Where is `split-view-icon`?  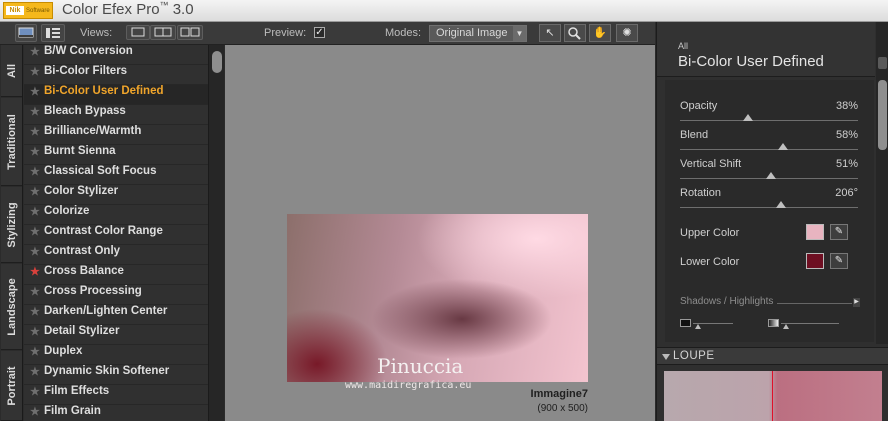 split-view-icon is located at coordinates (163, 32).